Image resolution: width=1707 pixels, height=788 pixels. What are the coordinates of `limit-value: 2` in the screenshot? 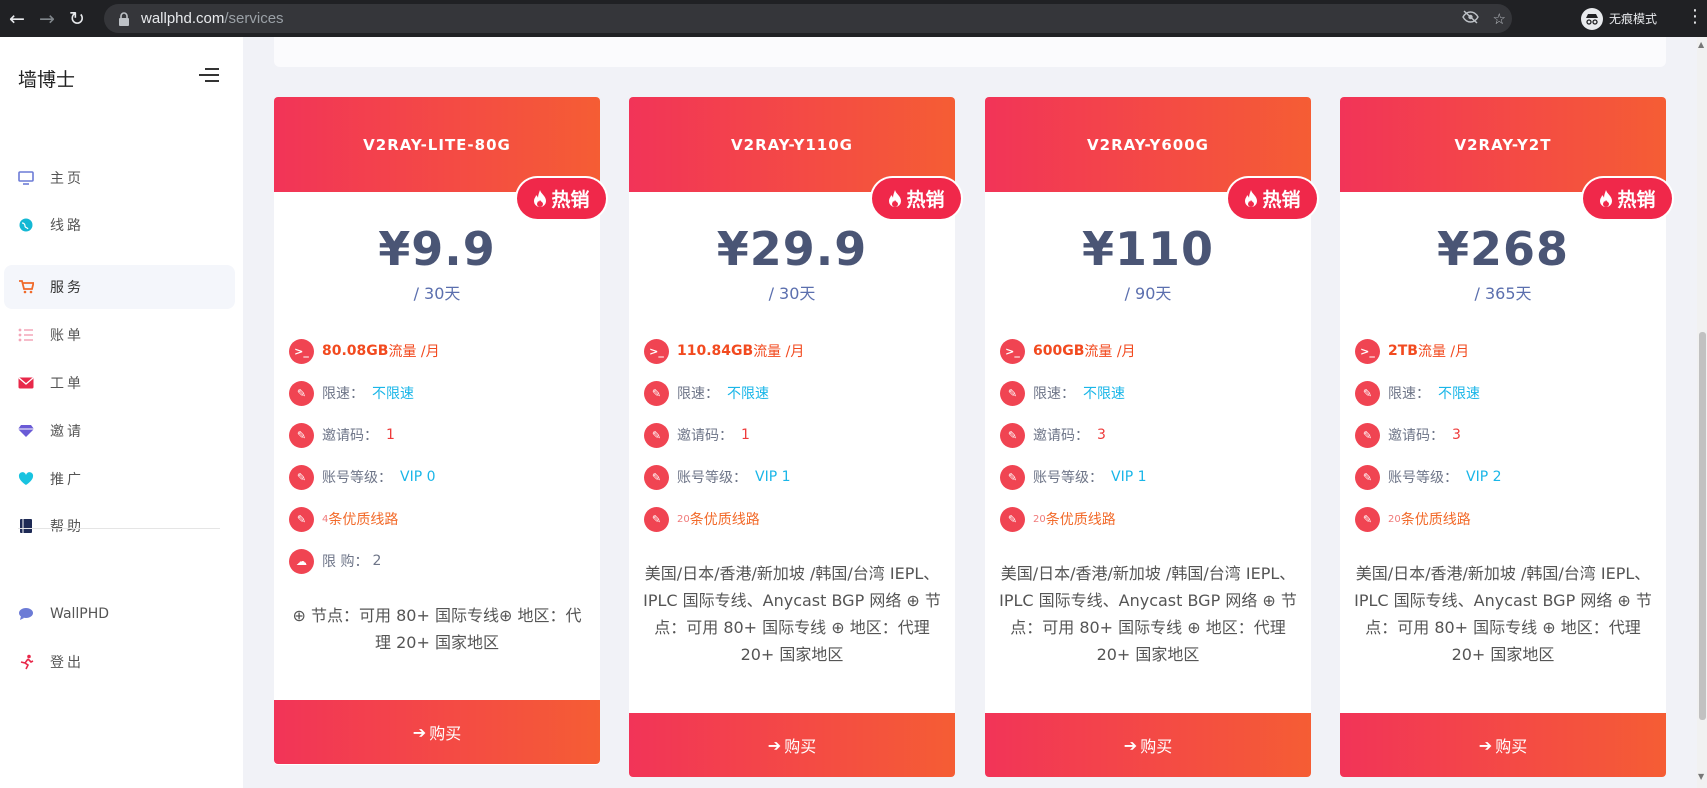 It's located at (377, 561).